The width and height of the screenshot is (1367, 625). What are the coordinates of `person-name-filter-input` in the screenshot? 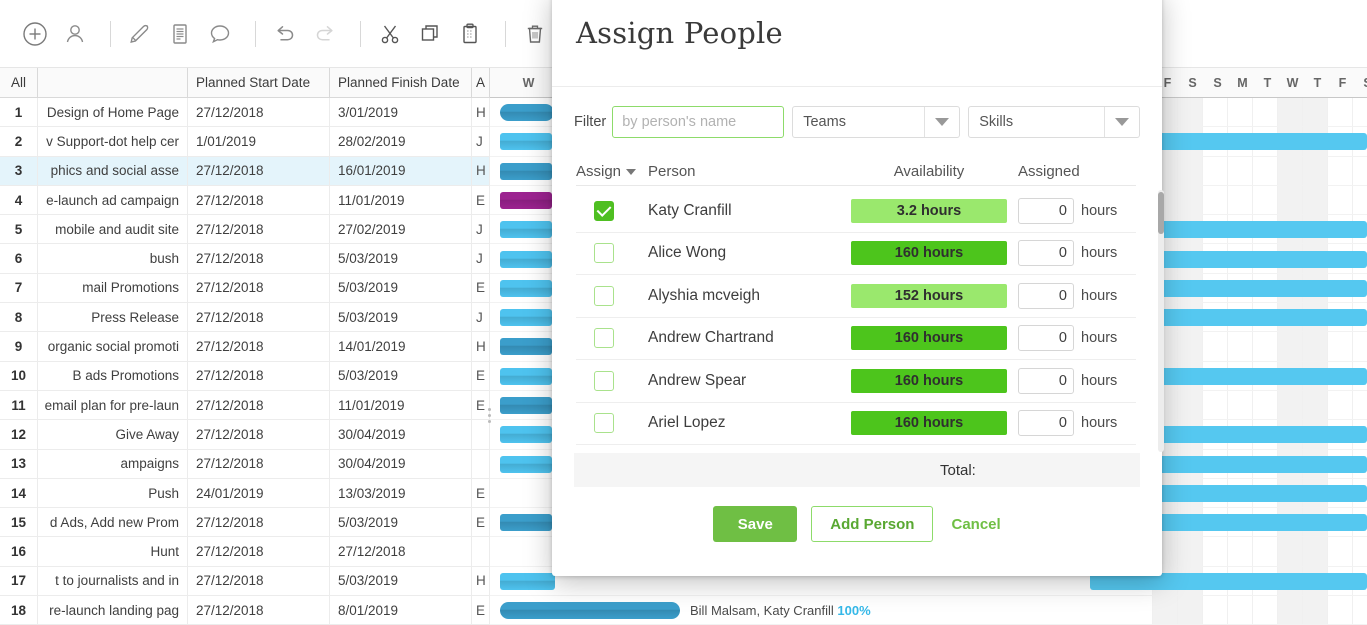 It's located at (698, 122).